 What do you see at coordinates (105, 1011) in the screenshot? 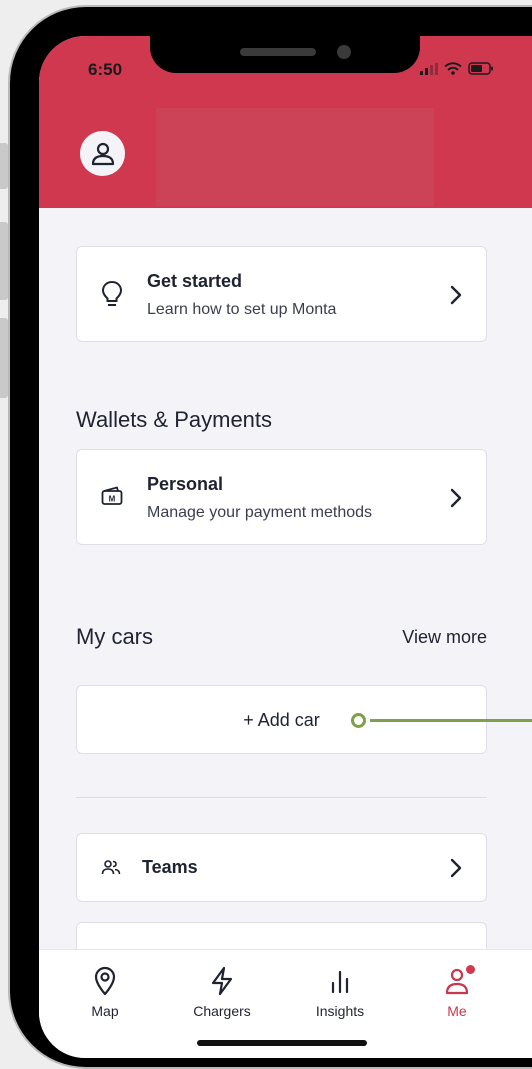
I see `tab-map-label: Map` at bounding box center [105, 1011].